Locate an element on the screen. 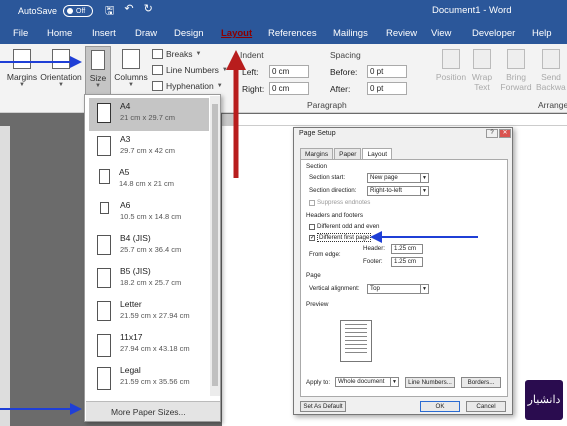 This screenshot has height=426, width=567. margins-icon is located at coordinates (22, 59).